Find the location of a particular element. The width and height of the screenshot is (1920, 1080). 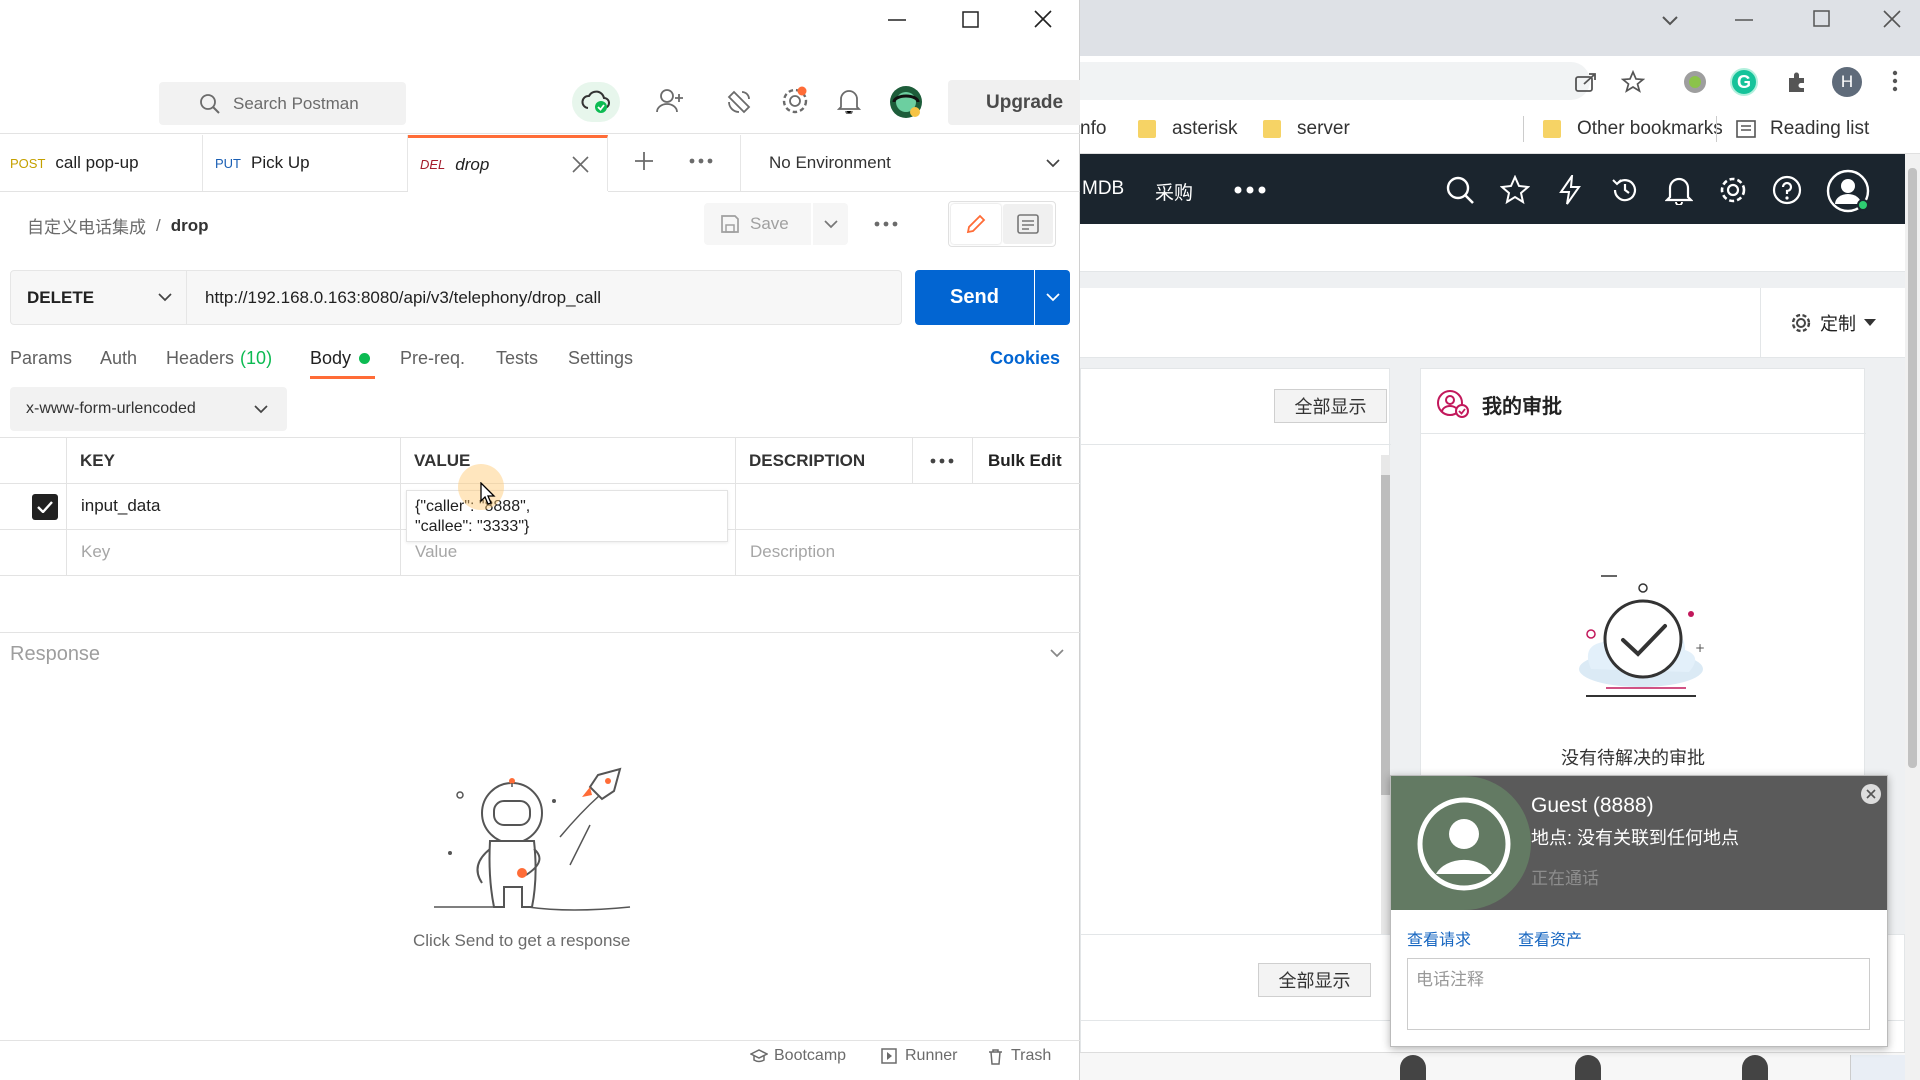

extensions-puzzle-icon is located at coordinates (1797, 82).